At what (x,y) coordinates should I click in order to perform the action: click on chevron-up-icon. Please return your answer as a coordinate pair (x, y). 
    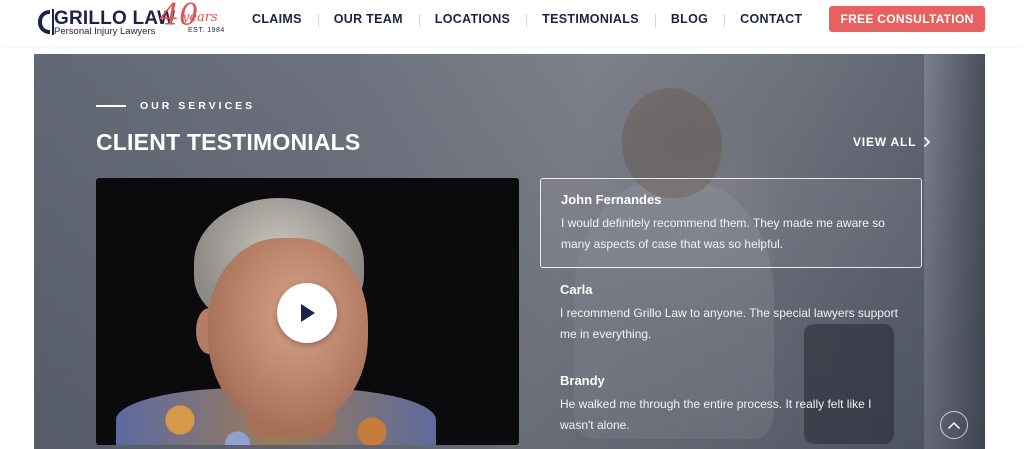
    Looking at the image, I should click on (954, 425).